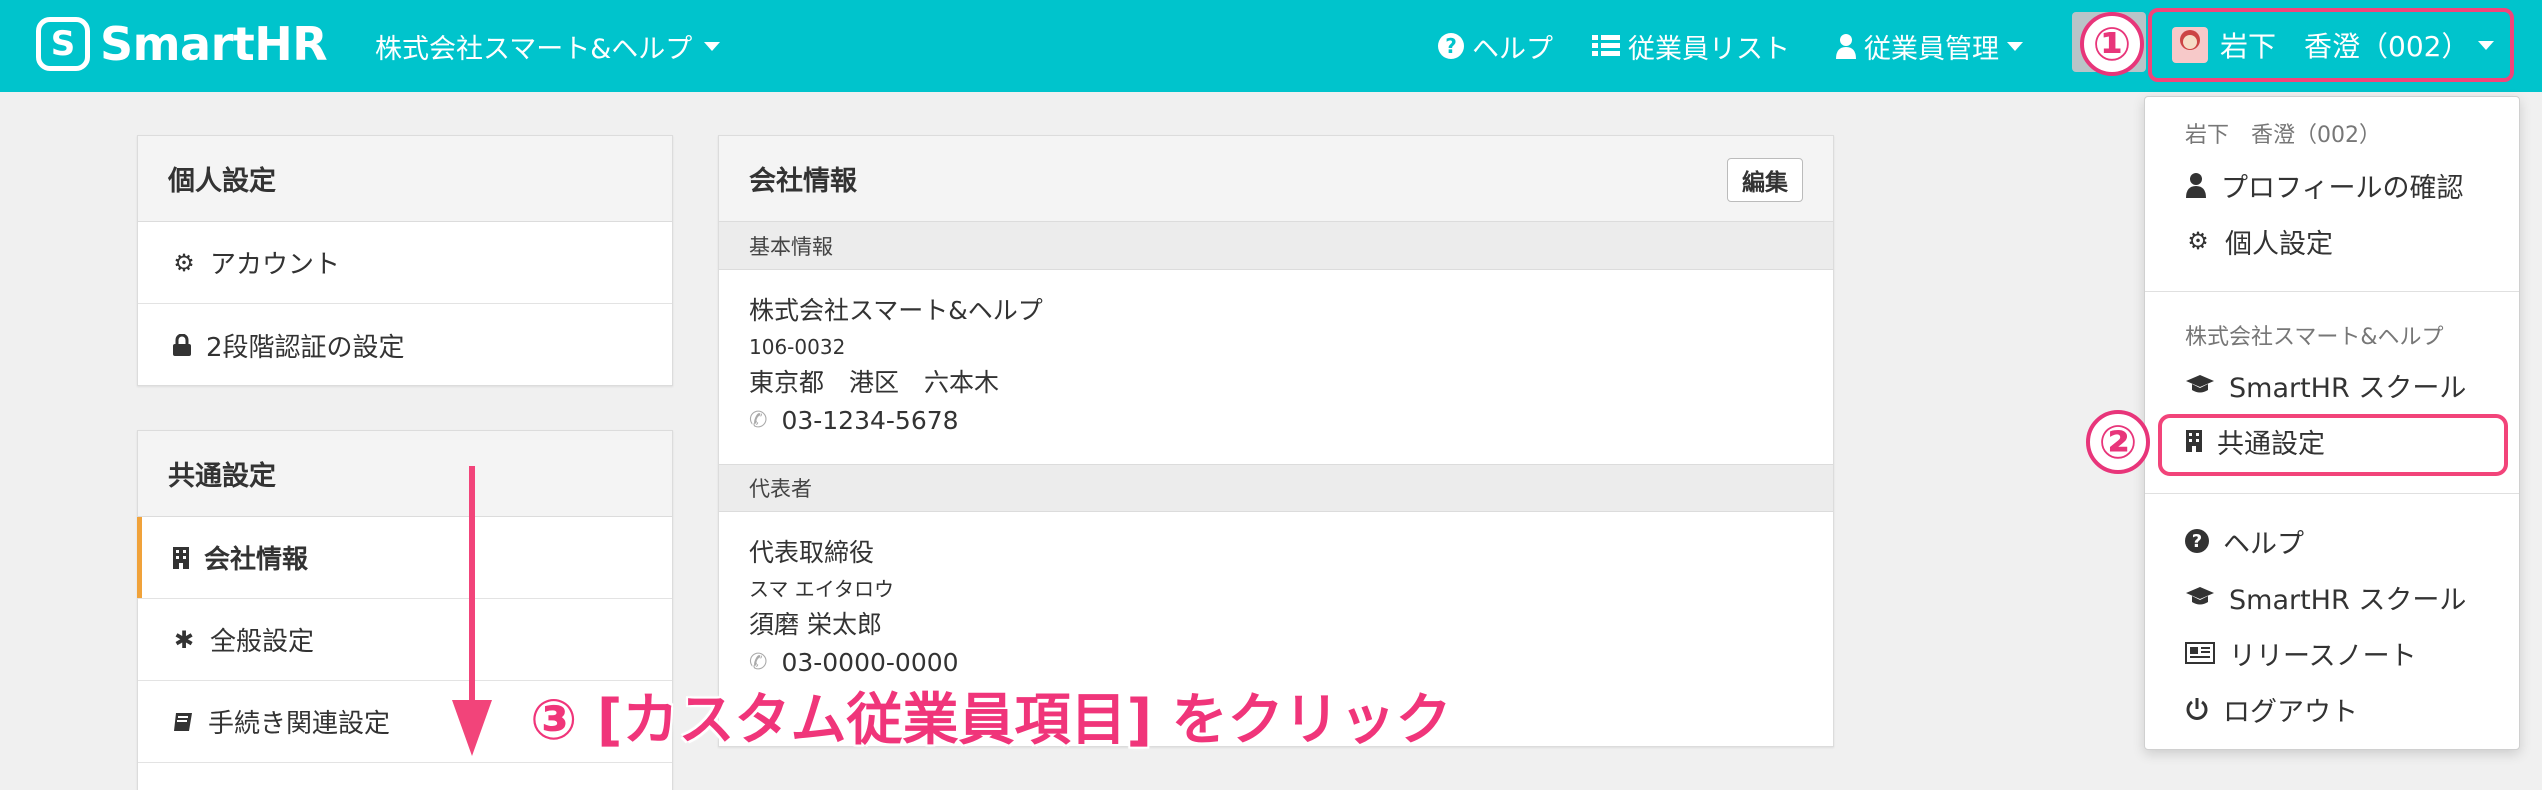 The height and width of the screenshot is (790, 2542). I want to click on personal-settings-panel: 個人設定 ⚙ アカウント 2段階認証の設定, so click(405, 260).